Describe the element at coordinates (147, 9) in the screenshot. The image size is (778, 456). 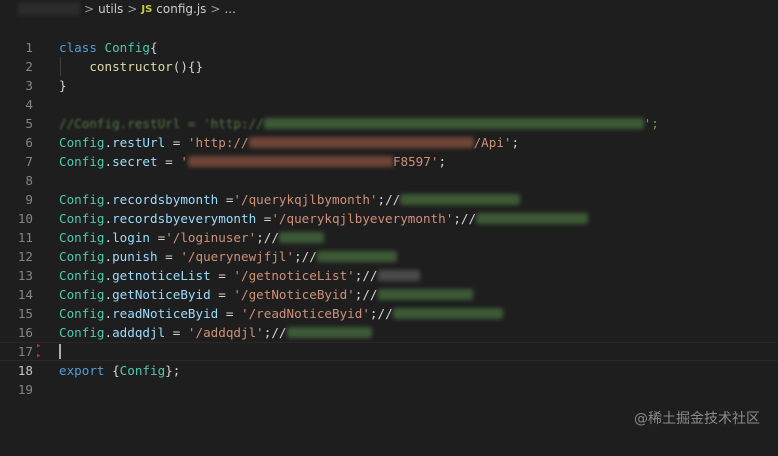
I see `javascript-file-icon: JS` at that location.